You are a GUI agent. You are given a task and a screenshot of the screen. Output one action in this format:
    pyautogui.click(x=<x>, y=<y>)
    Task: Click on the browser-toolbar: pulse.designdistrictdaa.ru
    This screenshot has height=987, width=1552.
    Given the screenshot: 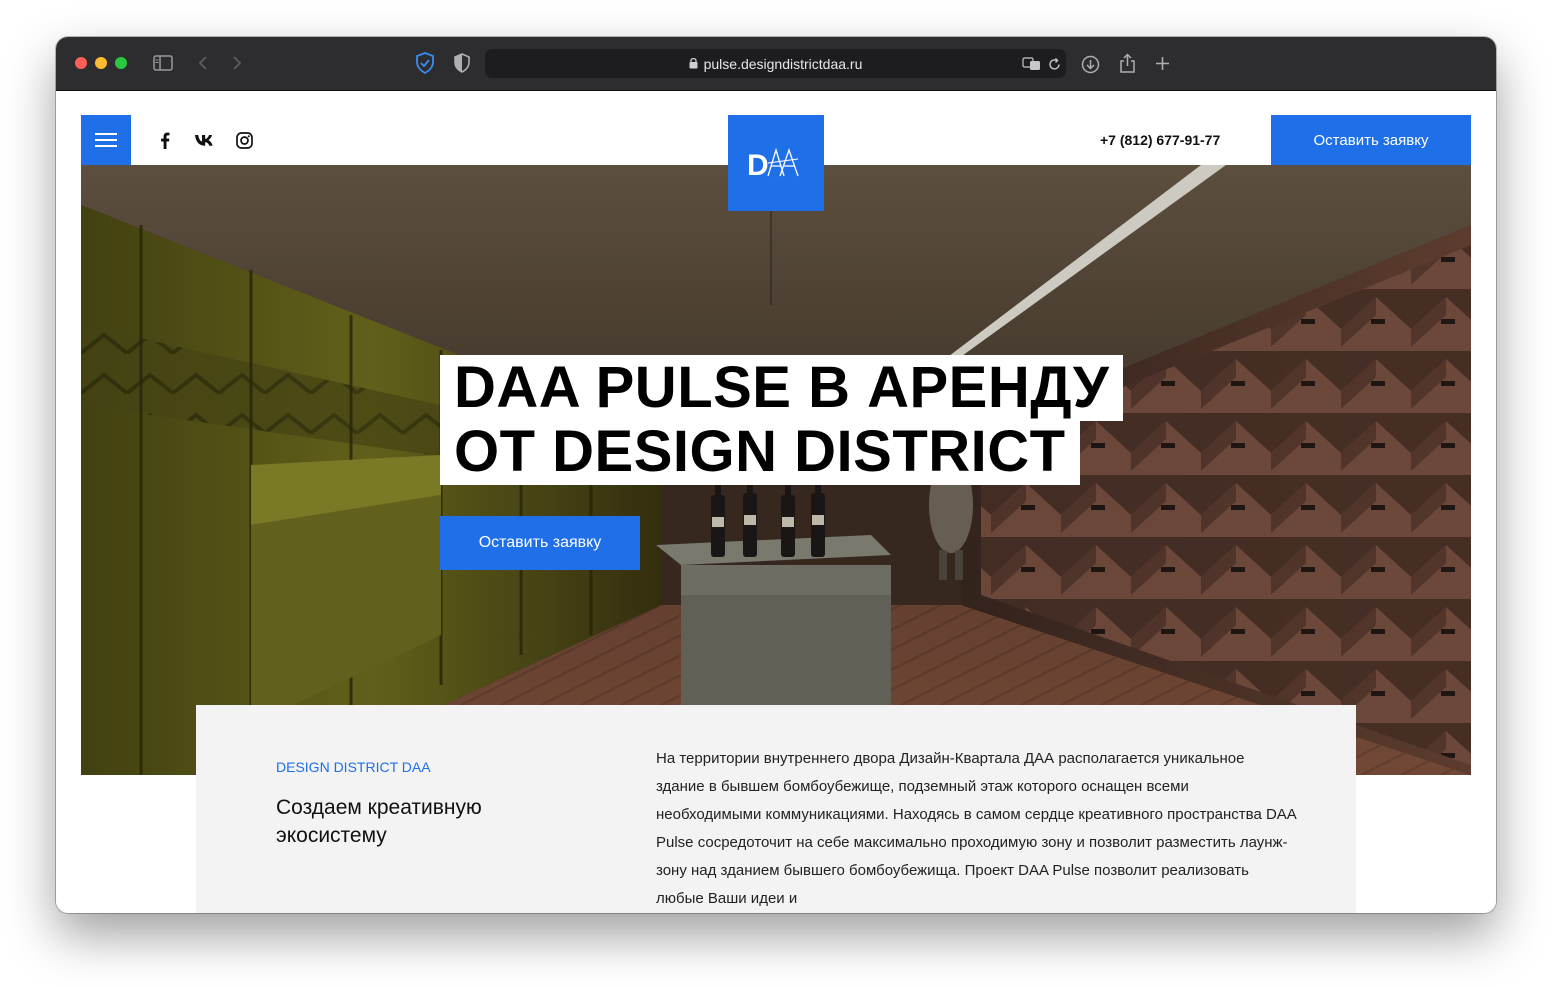 What is the action you would take?
    pyautogui.click(x=776, y=64)
    